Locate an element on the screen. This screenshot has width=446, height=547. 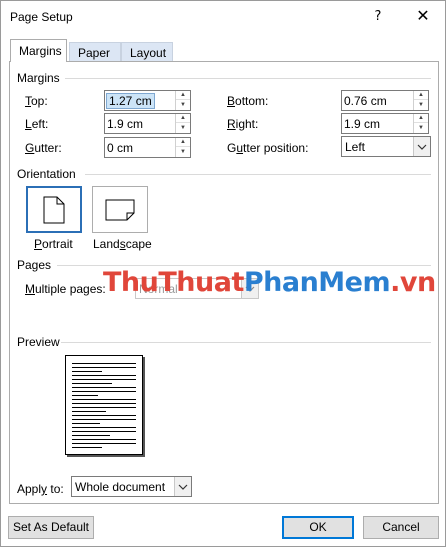
portrait-page-icon is located at coordinates (54, 209).